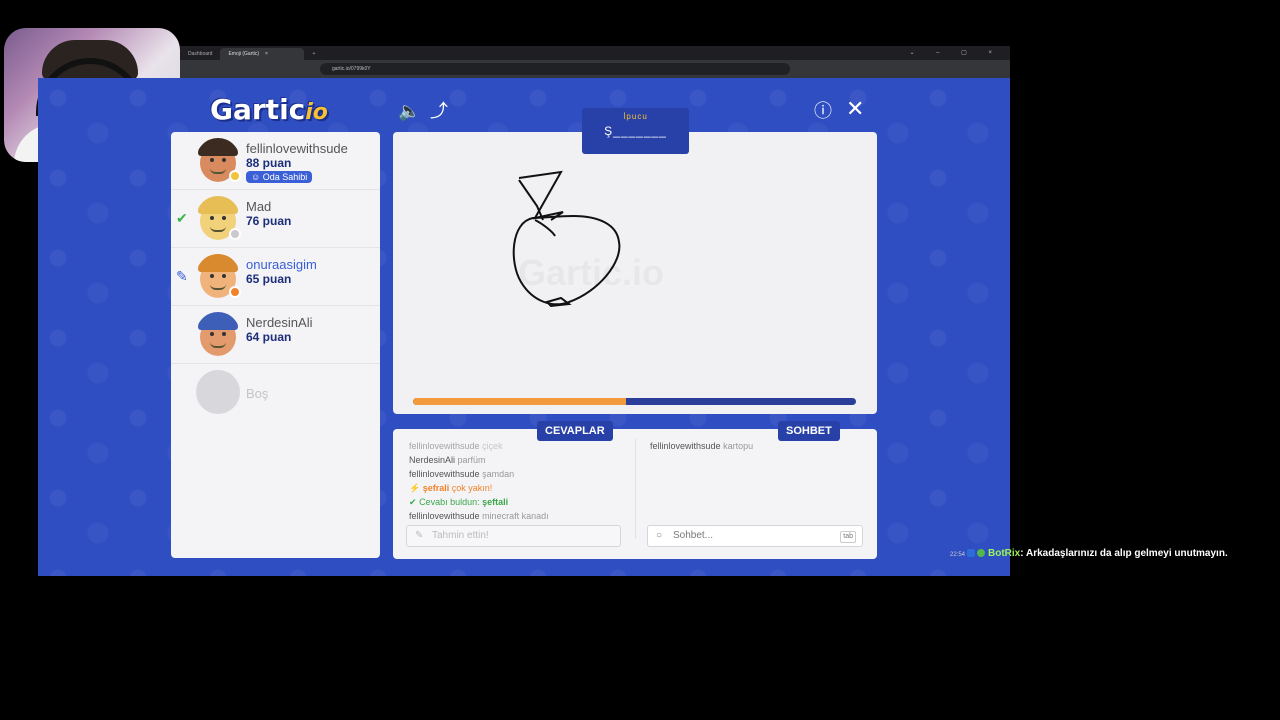  Describe the element at coordinates (513, 536) in the screenshot. I see `guess-input: ✎ Tahmin ettin!` at that location.